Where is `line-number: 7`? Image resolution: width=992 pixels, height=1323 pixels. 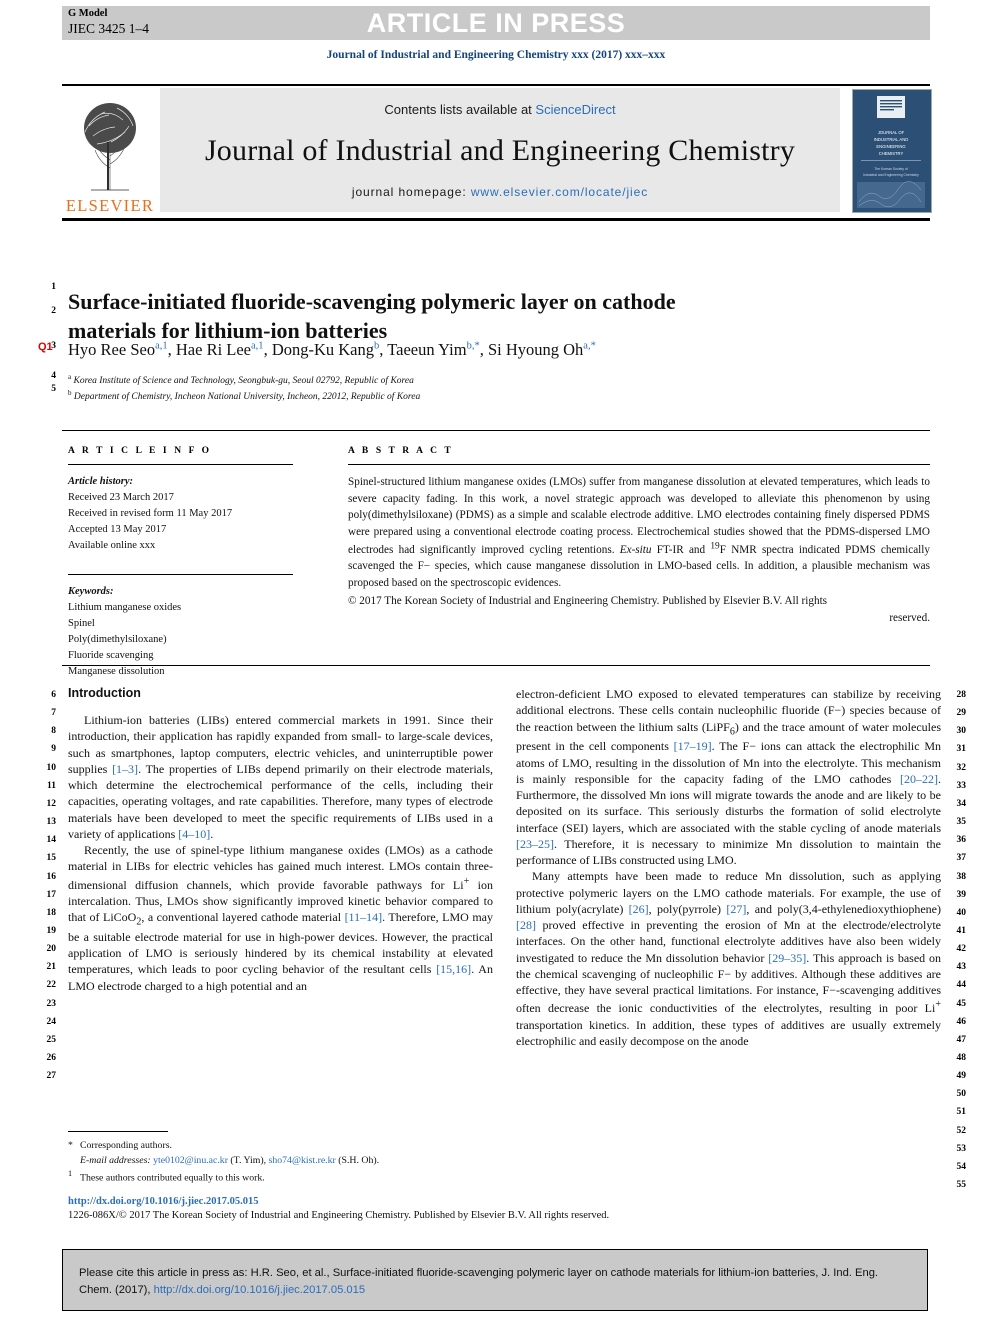 line-number: 7 is located at coordinates (53, 713).